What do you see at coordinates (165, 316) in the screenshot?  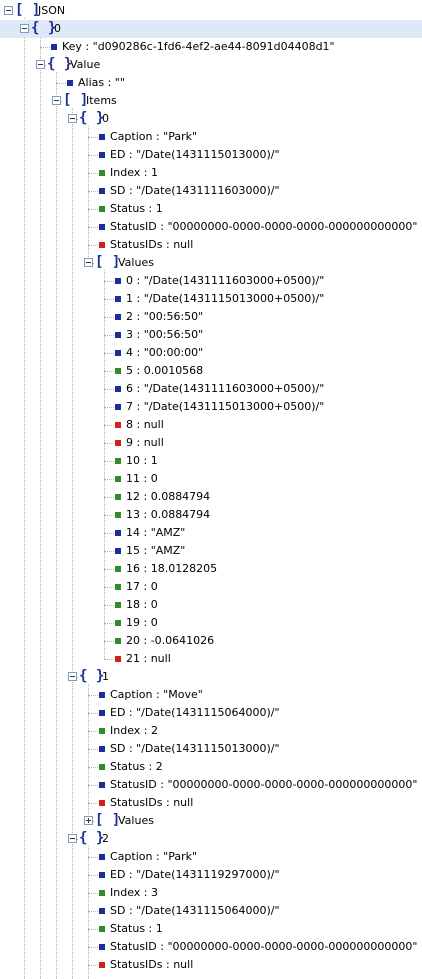 I see `tree-node-label: 2 : "00:56:50"` at bounding box center [165, 316].